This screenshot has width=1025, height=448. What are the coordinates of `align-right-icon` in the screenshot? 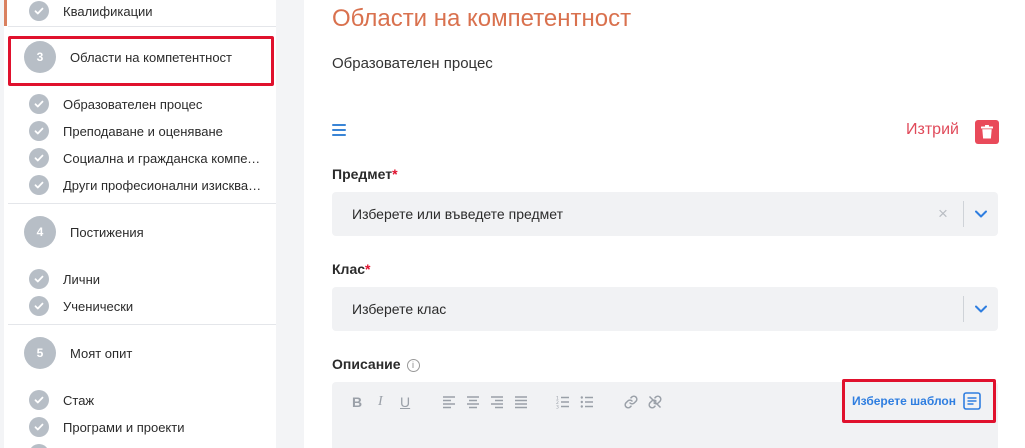 It's located at (497, 402).